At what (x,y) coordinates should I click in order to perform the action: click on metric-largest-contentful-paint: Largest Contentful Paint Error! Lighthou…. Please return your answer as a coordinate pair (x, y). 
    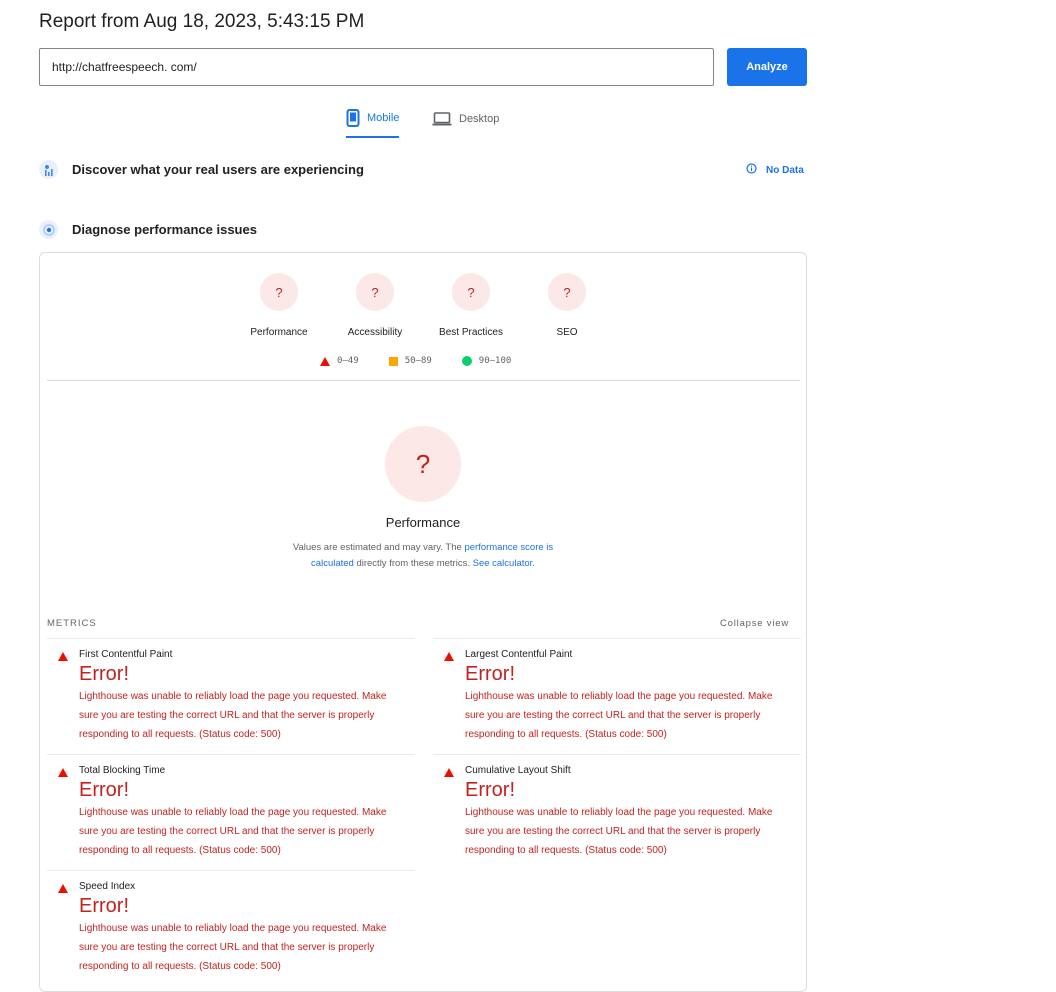
    Looking at the image, I should click on (617, 691).